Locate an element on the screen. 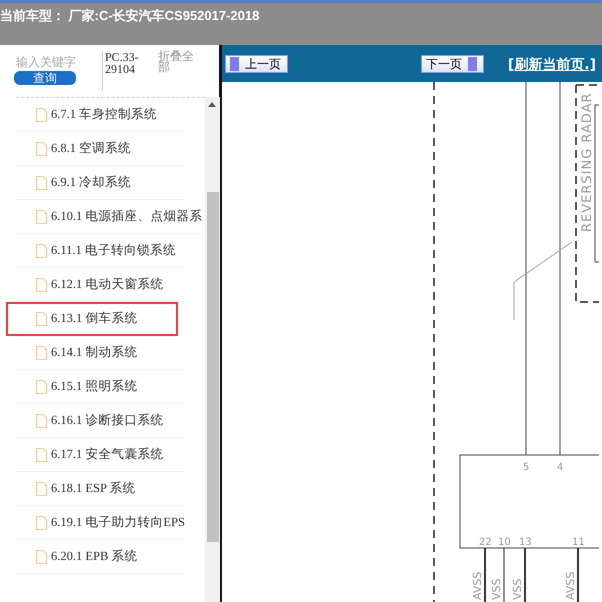  pin-label: 4 is located at coordinates (560, 467).